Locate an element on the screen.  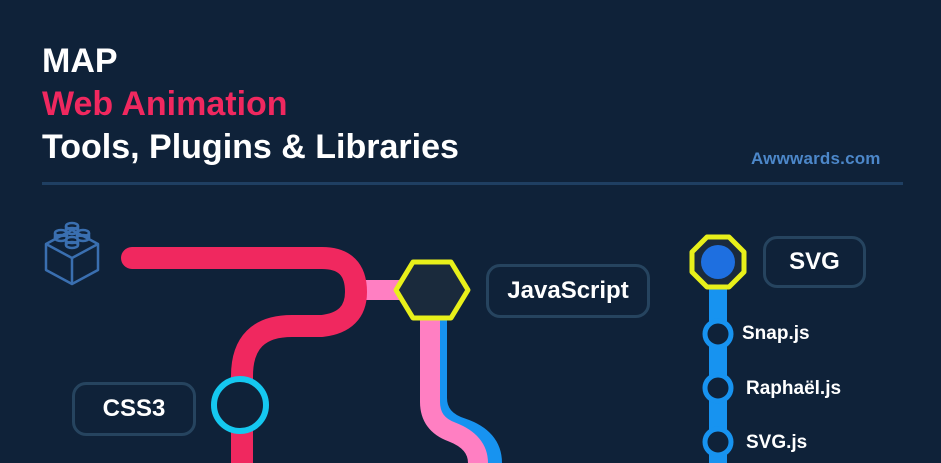
svgjs-stop is located at coordinates (718, 442).